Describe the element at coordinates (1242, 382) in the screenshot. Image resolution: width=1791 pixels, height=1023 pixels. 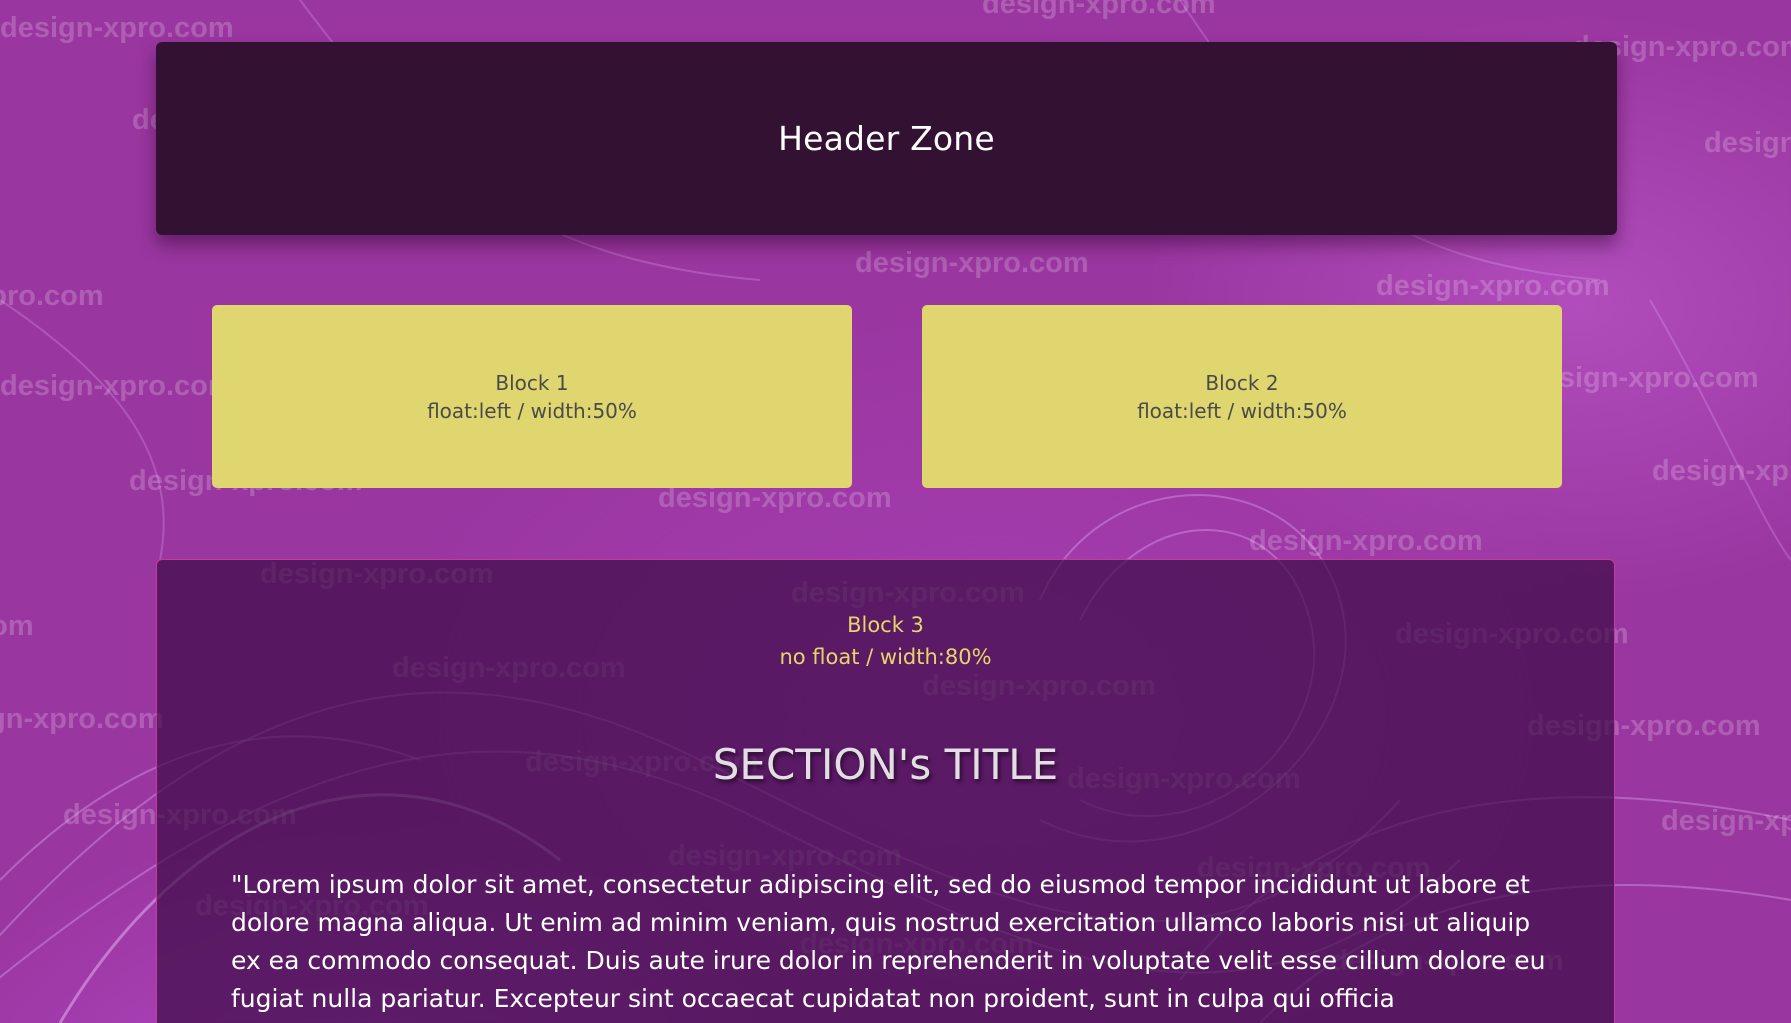
I see `block-2-title: Block 2` at that location.